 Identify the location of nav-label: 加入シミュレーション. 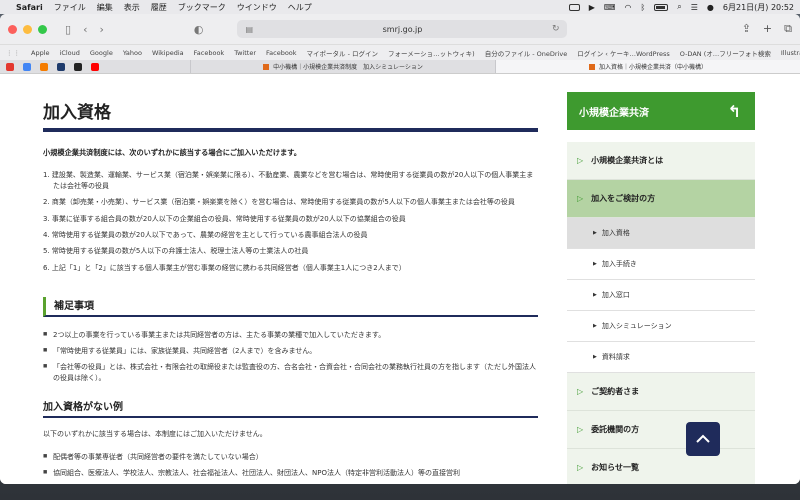
(636, 326).